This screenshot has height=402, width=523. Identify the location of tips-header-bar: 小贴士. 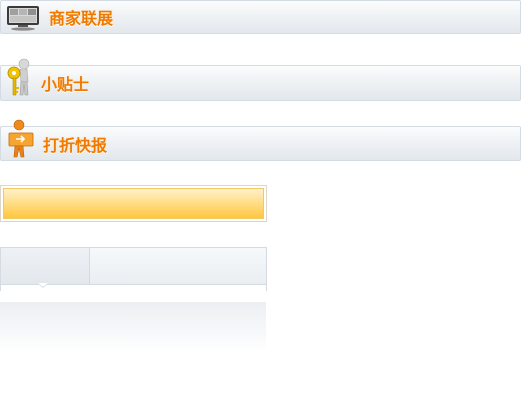
(260, 79).